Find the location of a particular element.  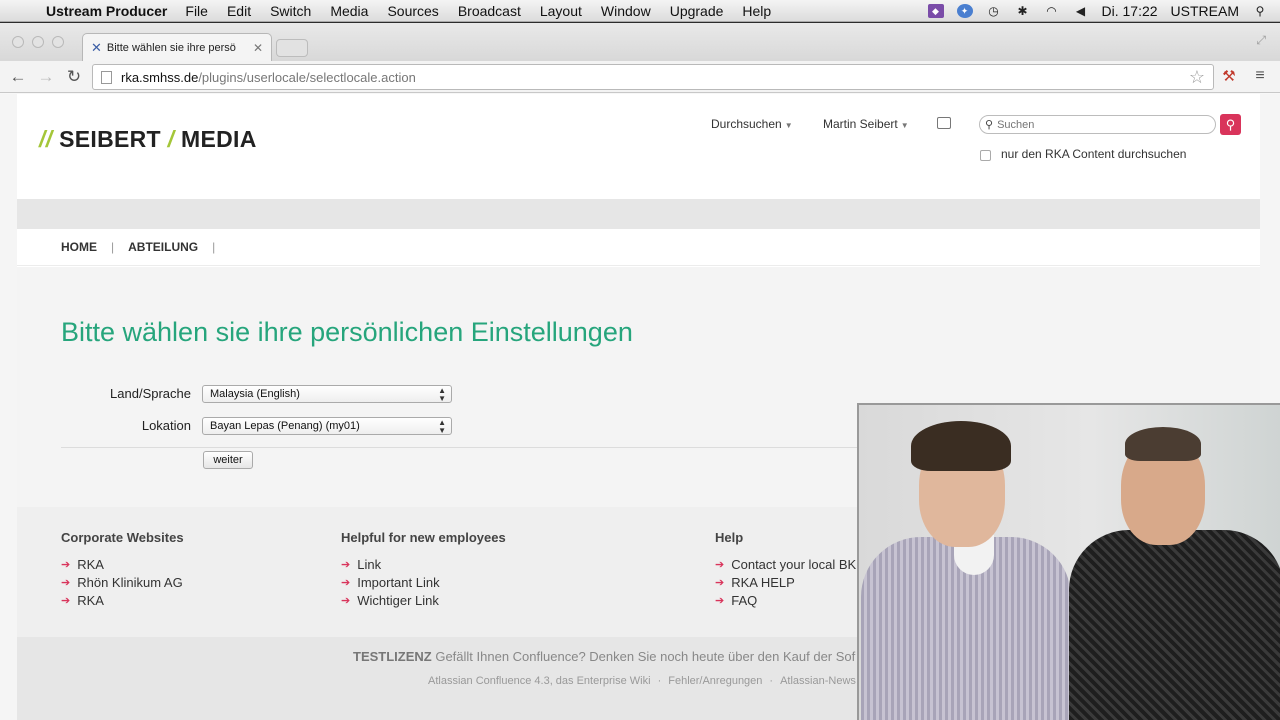

footer-column-title: Help is located at coordinates (729, 537).